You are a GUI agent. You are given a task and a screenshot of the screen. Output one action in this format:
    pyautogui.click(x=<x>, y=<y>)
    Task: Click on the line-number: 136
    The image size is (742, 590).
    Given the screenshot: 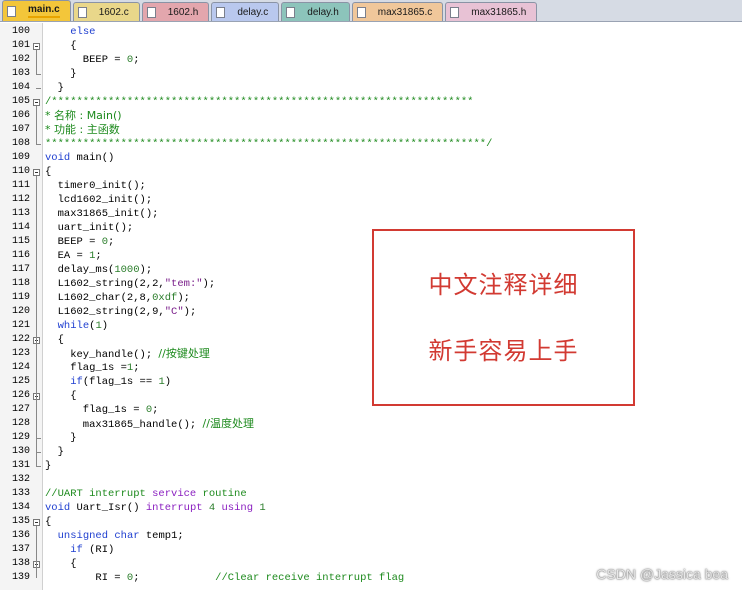 What is the action you would take?
    pyautogui.click(x=20, y=535)
    